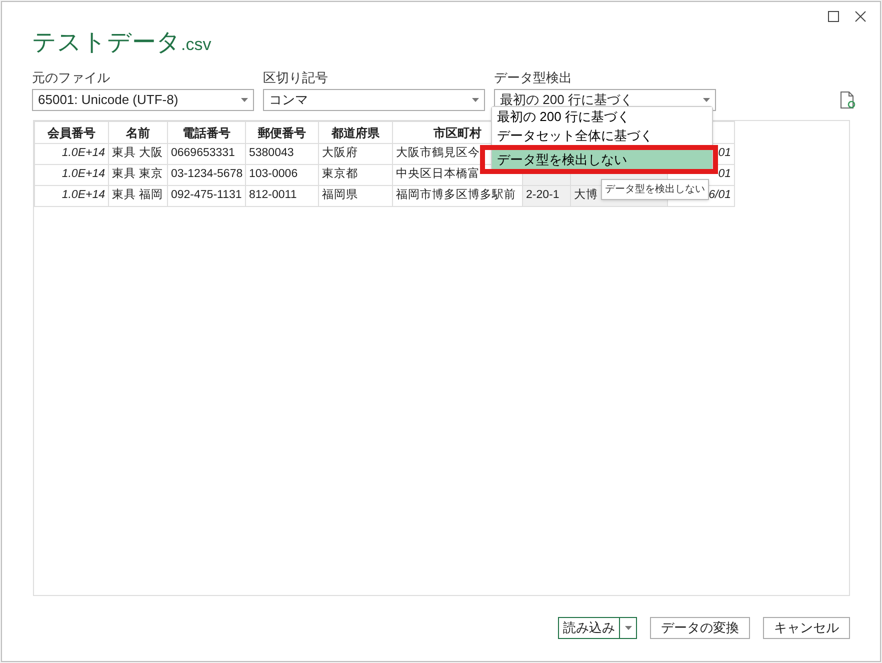 The image size is (882, 663). Describe the element at coordinates (207, 154) in the screenshot. I see `table-cell: 0669653331` at that location.